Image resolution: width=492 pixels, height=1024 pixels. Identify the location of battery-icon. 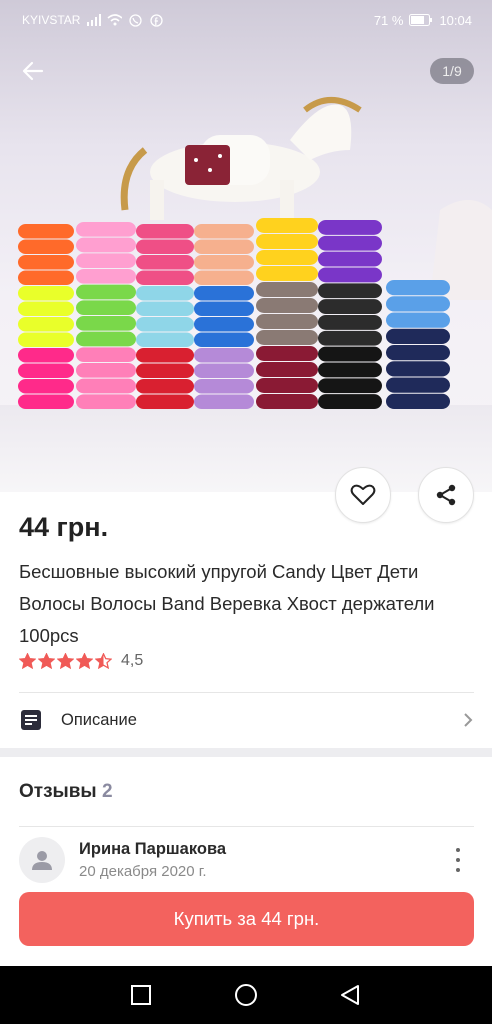
(421, 20).